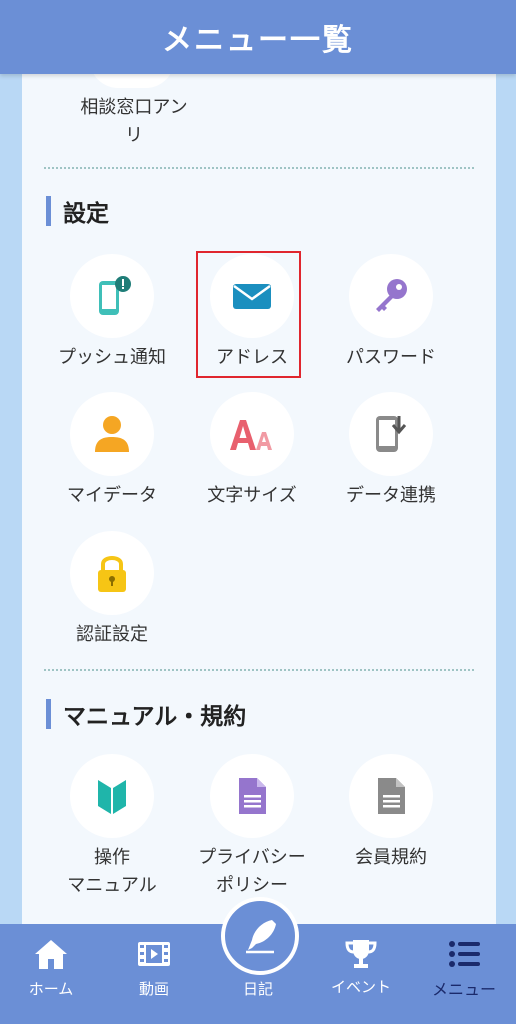 The width and height of the screenshot is (516, 1024). I want to click on person-icon, so click(112, 434).